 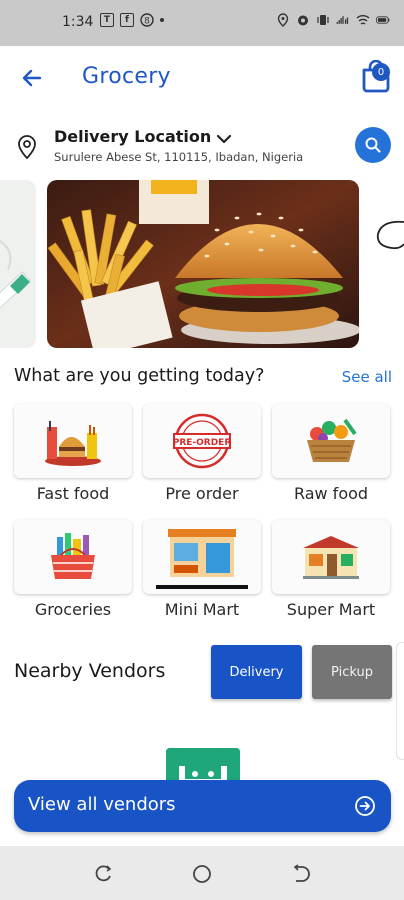 What do you see at coordinates (162, 20) in the screenshot?
I see `dot-icon` at bounding box center [162, 20].